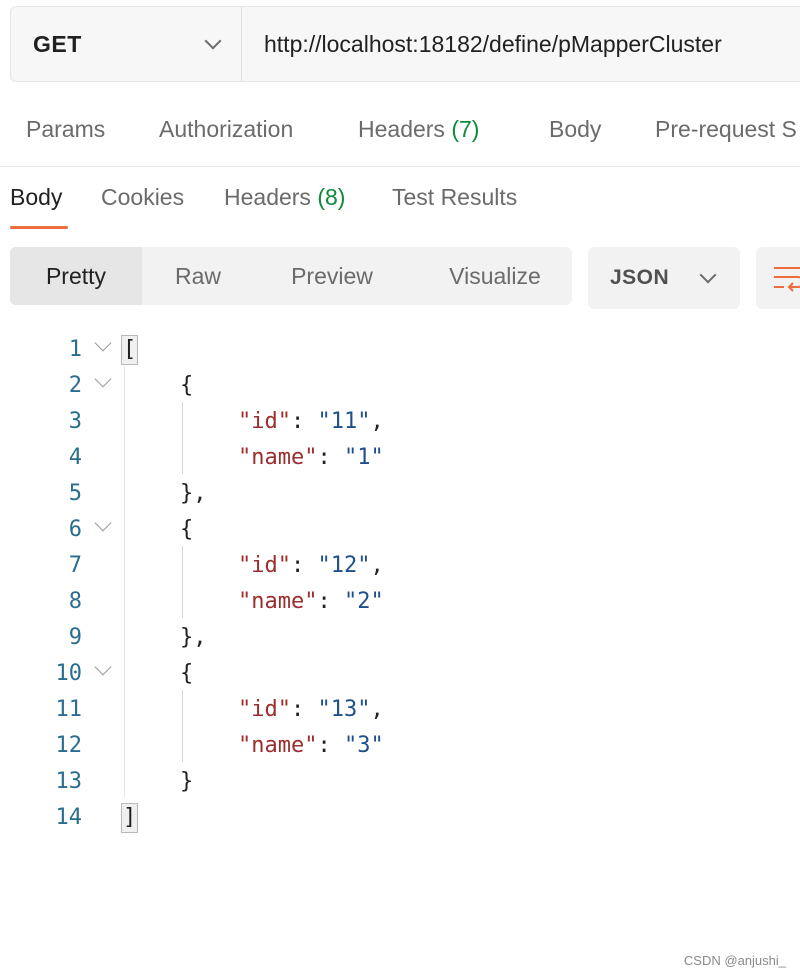 Image resolution: width=800 pixels, height=978 pixels. What do you see at coordinates (69, 817) in the screenshot?
I see `line-number: 14` at bounding box center [69, 817].